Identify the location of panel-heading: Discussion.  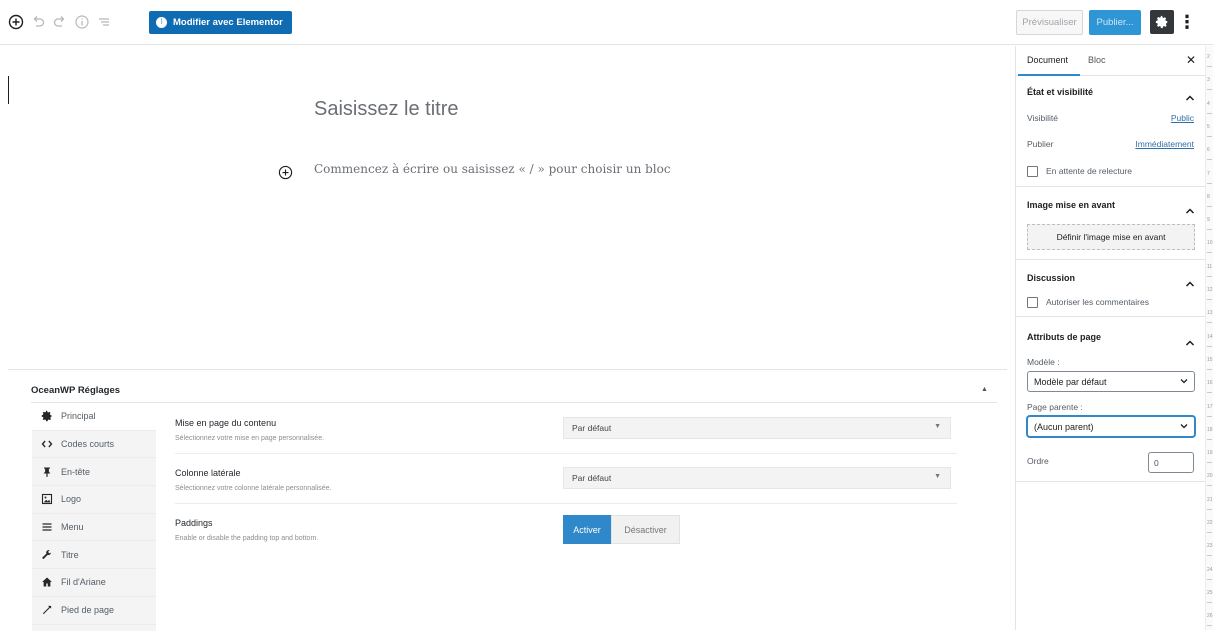
(1051, 278).